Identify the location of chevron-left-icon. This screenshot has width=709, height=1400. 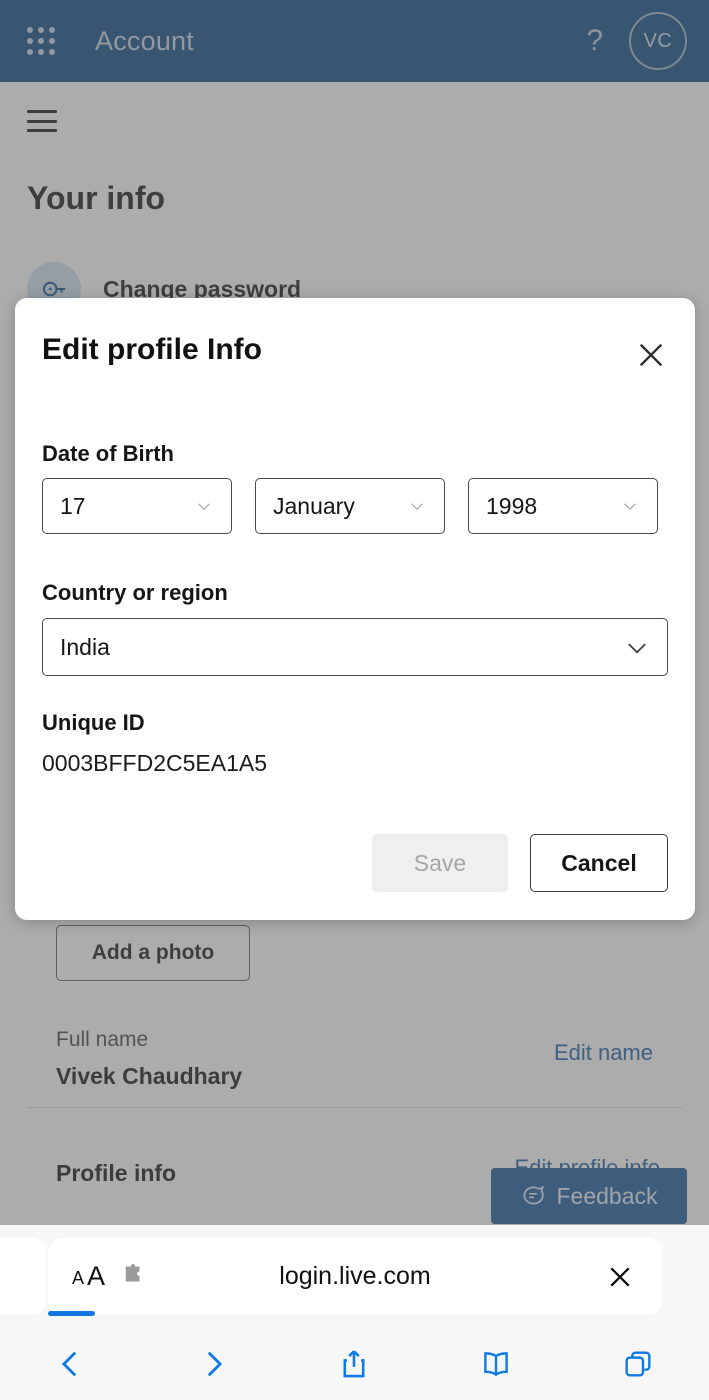
(69, 1364).